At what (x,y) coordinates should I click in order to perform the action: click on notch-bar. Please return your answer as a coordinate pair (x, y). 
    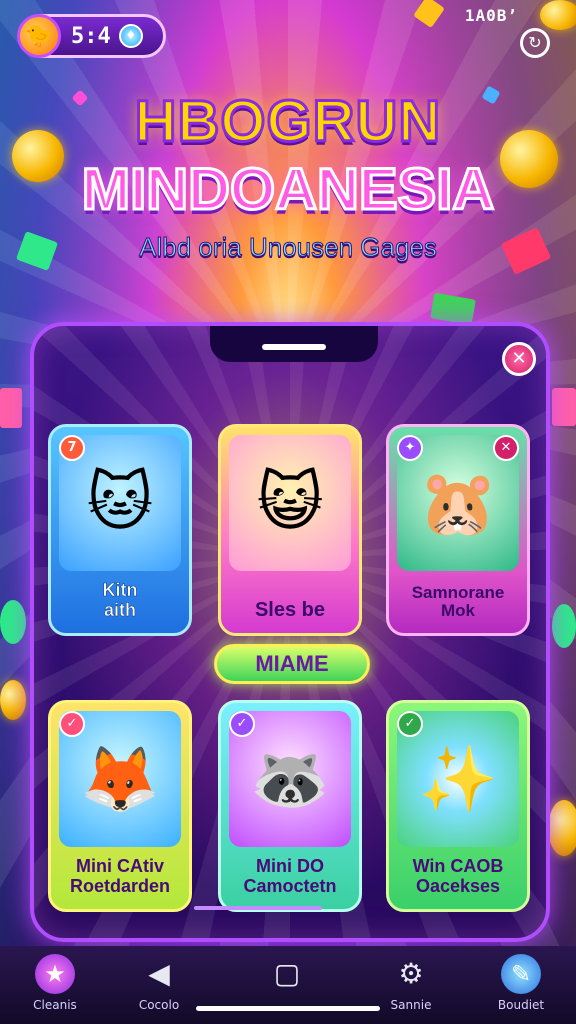
    Looking at the image, I should click on (294, 347).